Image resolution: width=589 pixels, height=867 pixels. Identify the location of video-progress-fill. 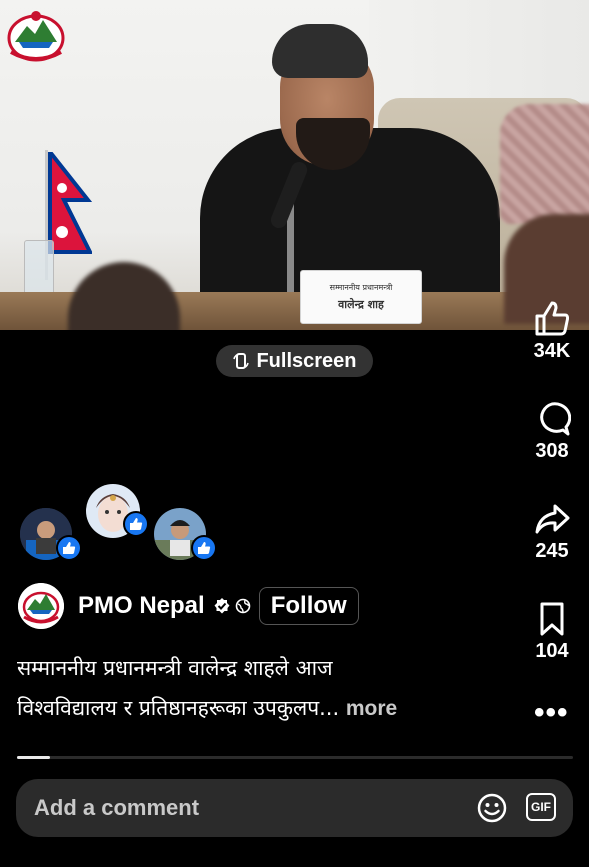
(34, 757).